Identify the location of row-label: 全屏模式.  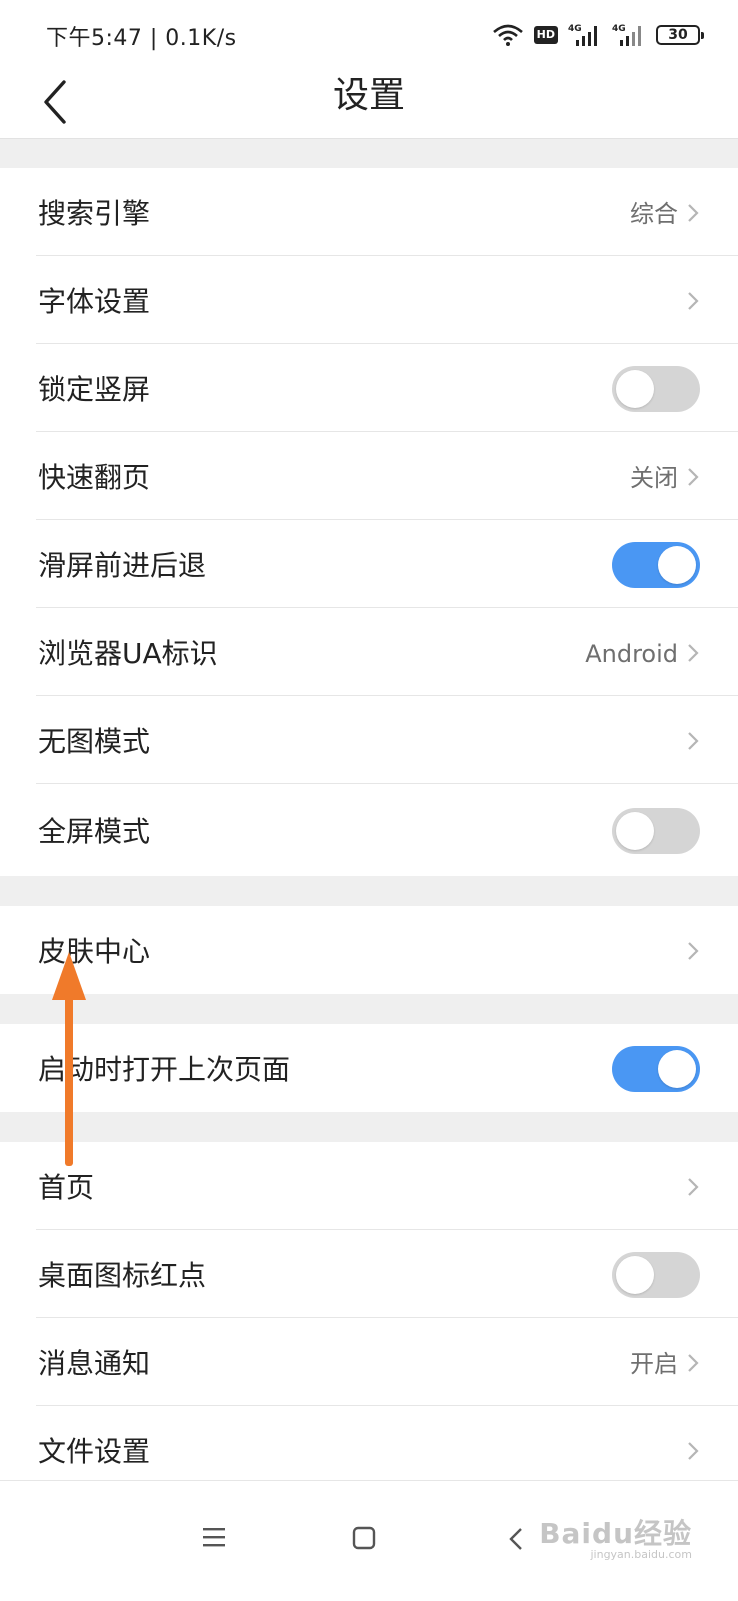
(94, 831).